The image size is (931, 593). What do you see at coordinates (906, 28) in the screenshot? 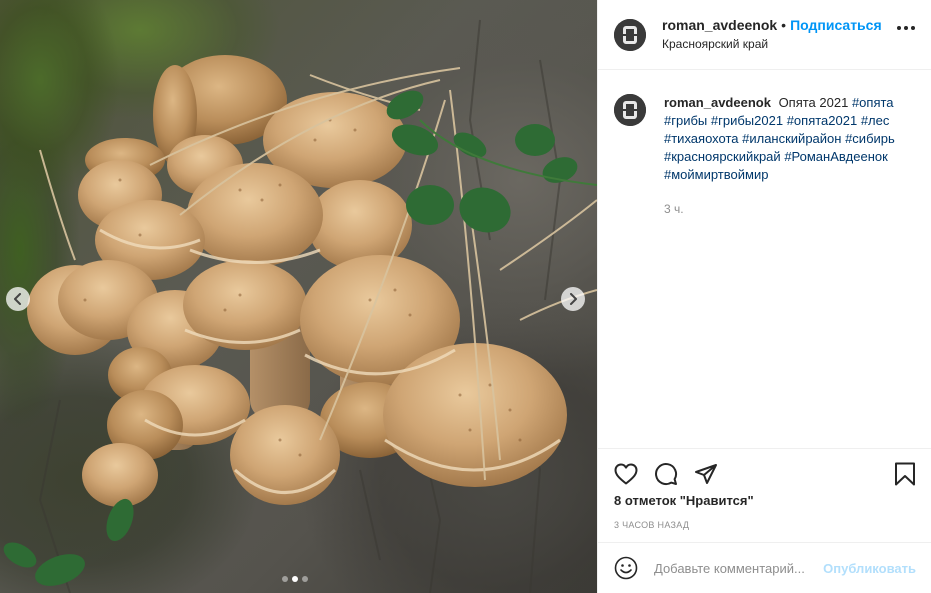
I see `more-options-icon` at bounding box center [906, 28].